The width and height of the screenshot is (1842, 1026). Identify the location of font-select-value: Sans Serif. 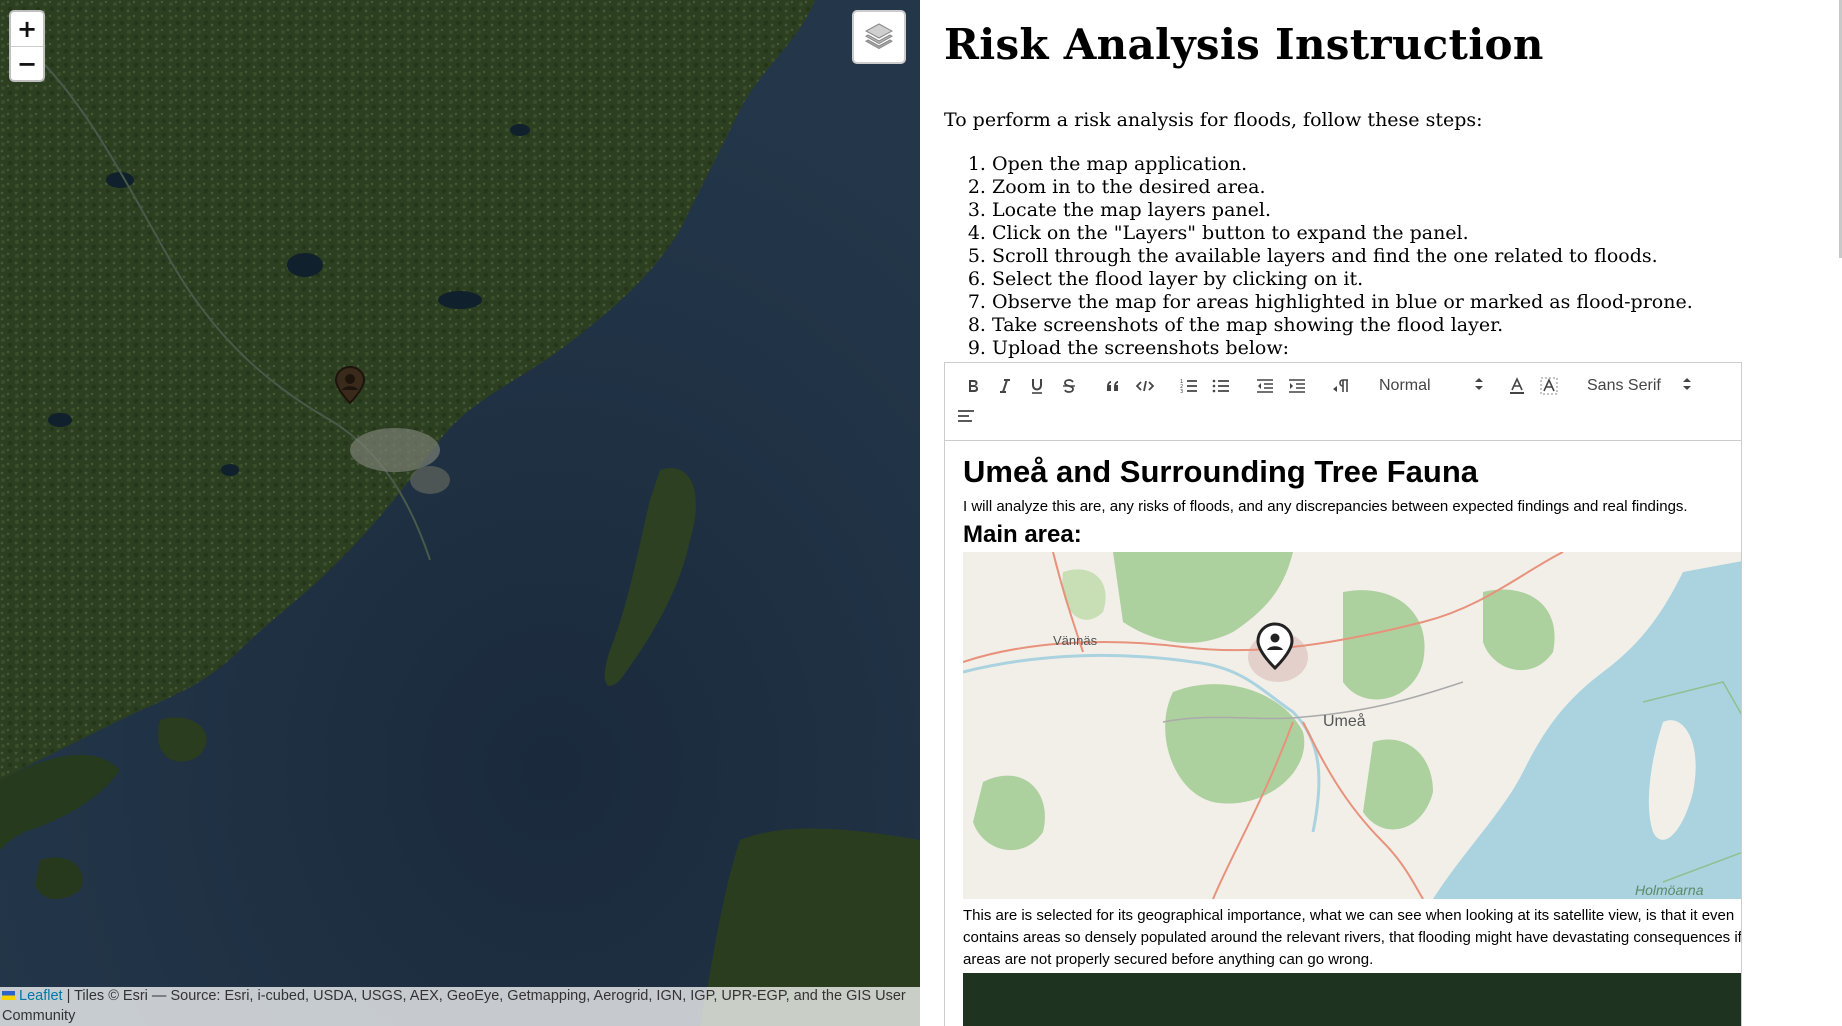
(1624, 385).